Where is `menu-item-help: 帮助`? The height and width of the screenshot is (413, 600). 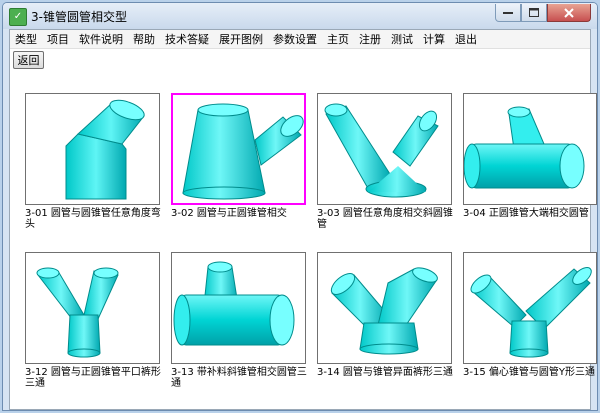
menu-item-help: 帮助 is located at coordinates (144, 39).